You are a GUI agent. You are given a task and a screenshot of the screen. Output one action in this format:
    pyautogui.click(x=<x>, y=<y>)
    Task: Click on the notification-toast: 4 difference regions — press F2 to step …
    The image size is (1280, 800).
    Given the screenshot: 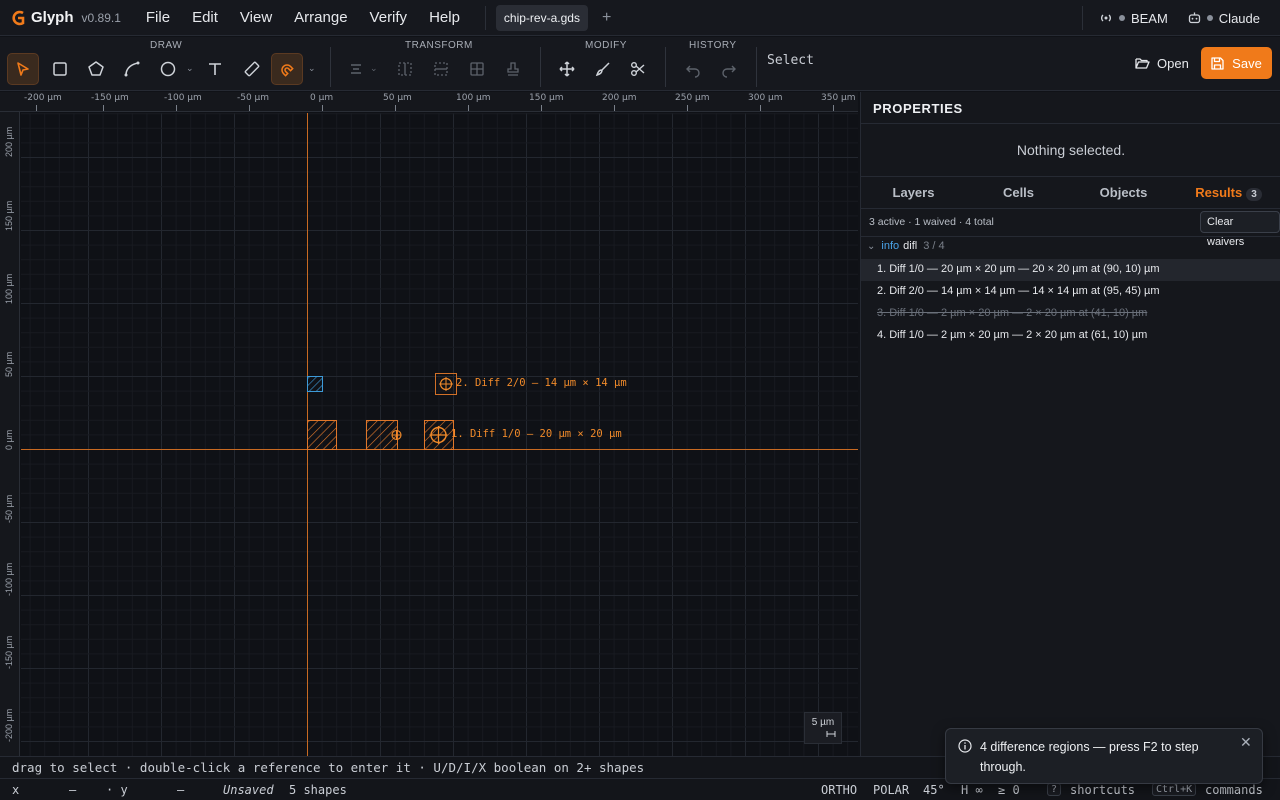 What is the action you would take?
    pyautogui.click(x=1104, y=756)
    